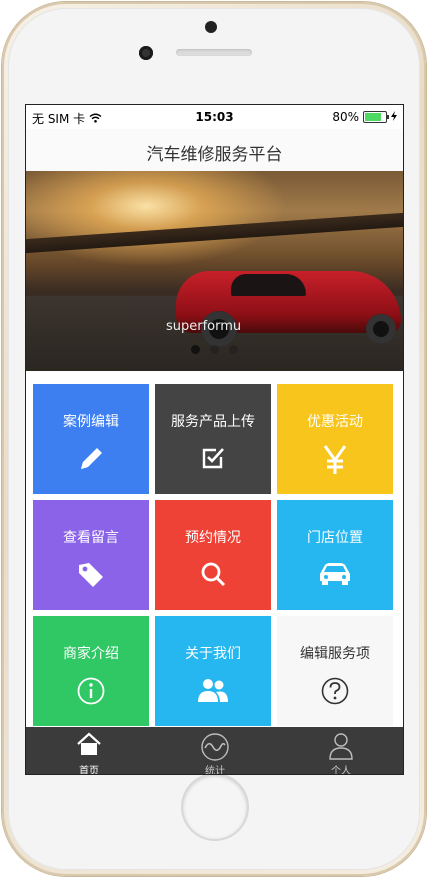  What do you see at coordinates (91, 459) in the screenshot?
I see `pencil-icon` at bounding box center [91, 459].